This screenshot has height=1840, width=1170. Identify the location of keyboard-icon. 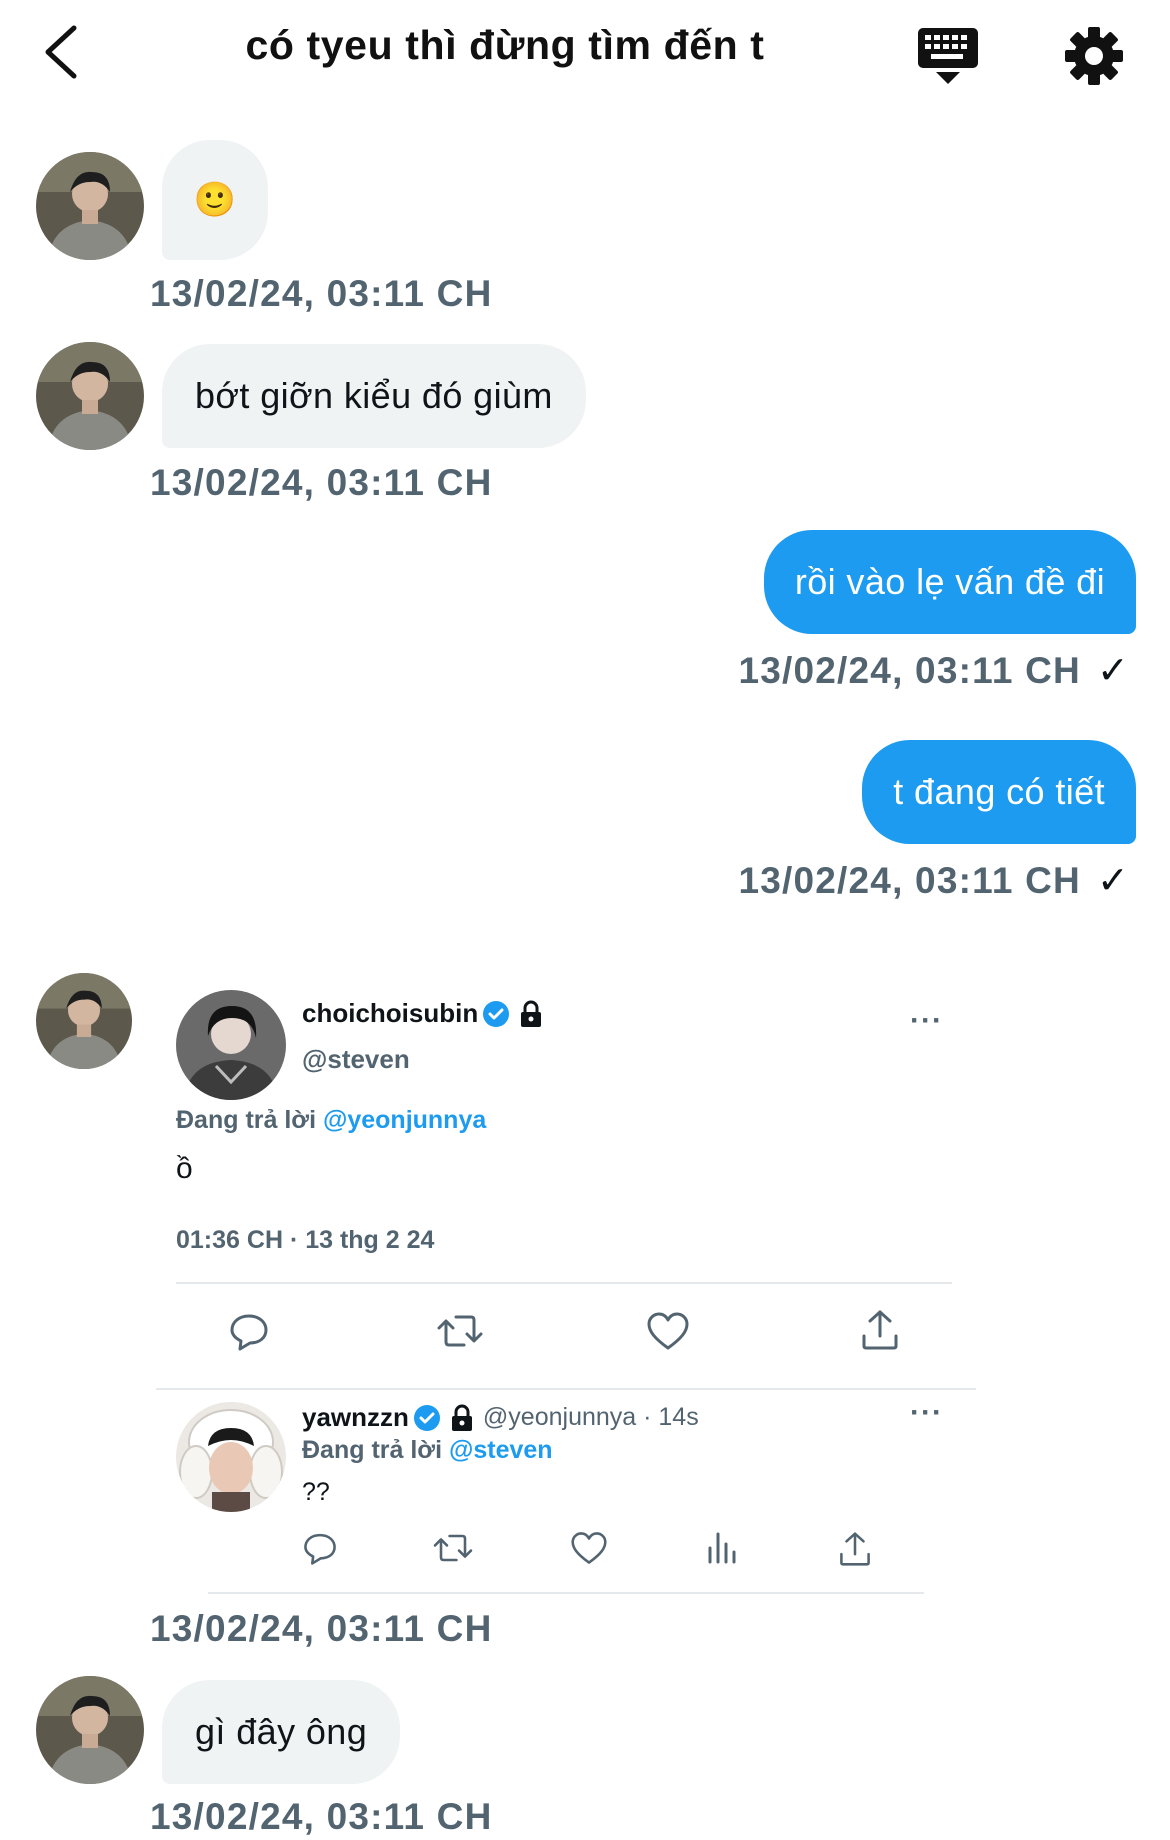
(948, 56).